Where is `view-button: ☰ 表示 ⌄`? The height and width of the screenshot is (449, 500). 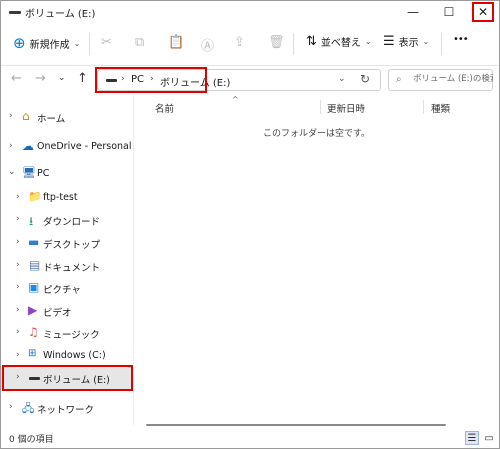
view-button: ☰ 表示 ⌄ is located at coordinates (406, 41).